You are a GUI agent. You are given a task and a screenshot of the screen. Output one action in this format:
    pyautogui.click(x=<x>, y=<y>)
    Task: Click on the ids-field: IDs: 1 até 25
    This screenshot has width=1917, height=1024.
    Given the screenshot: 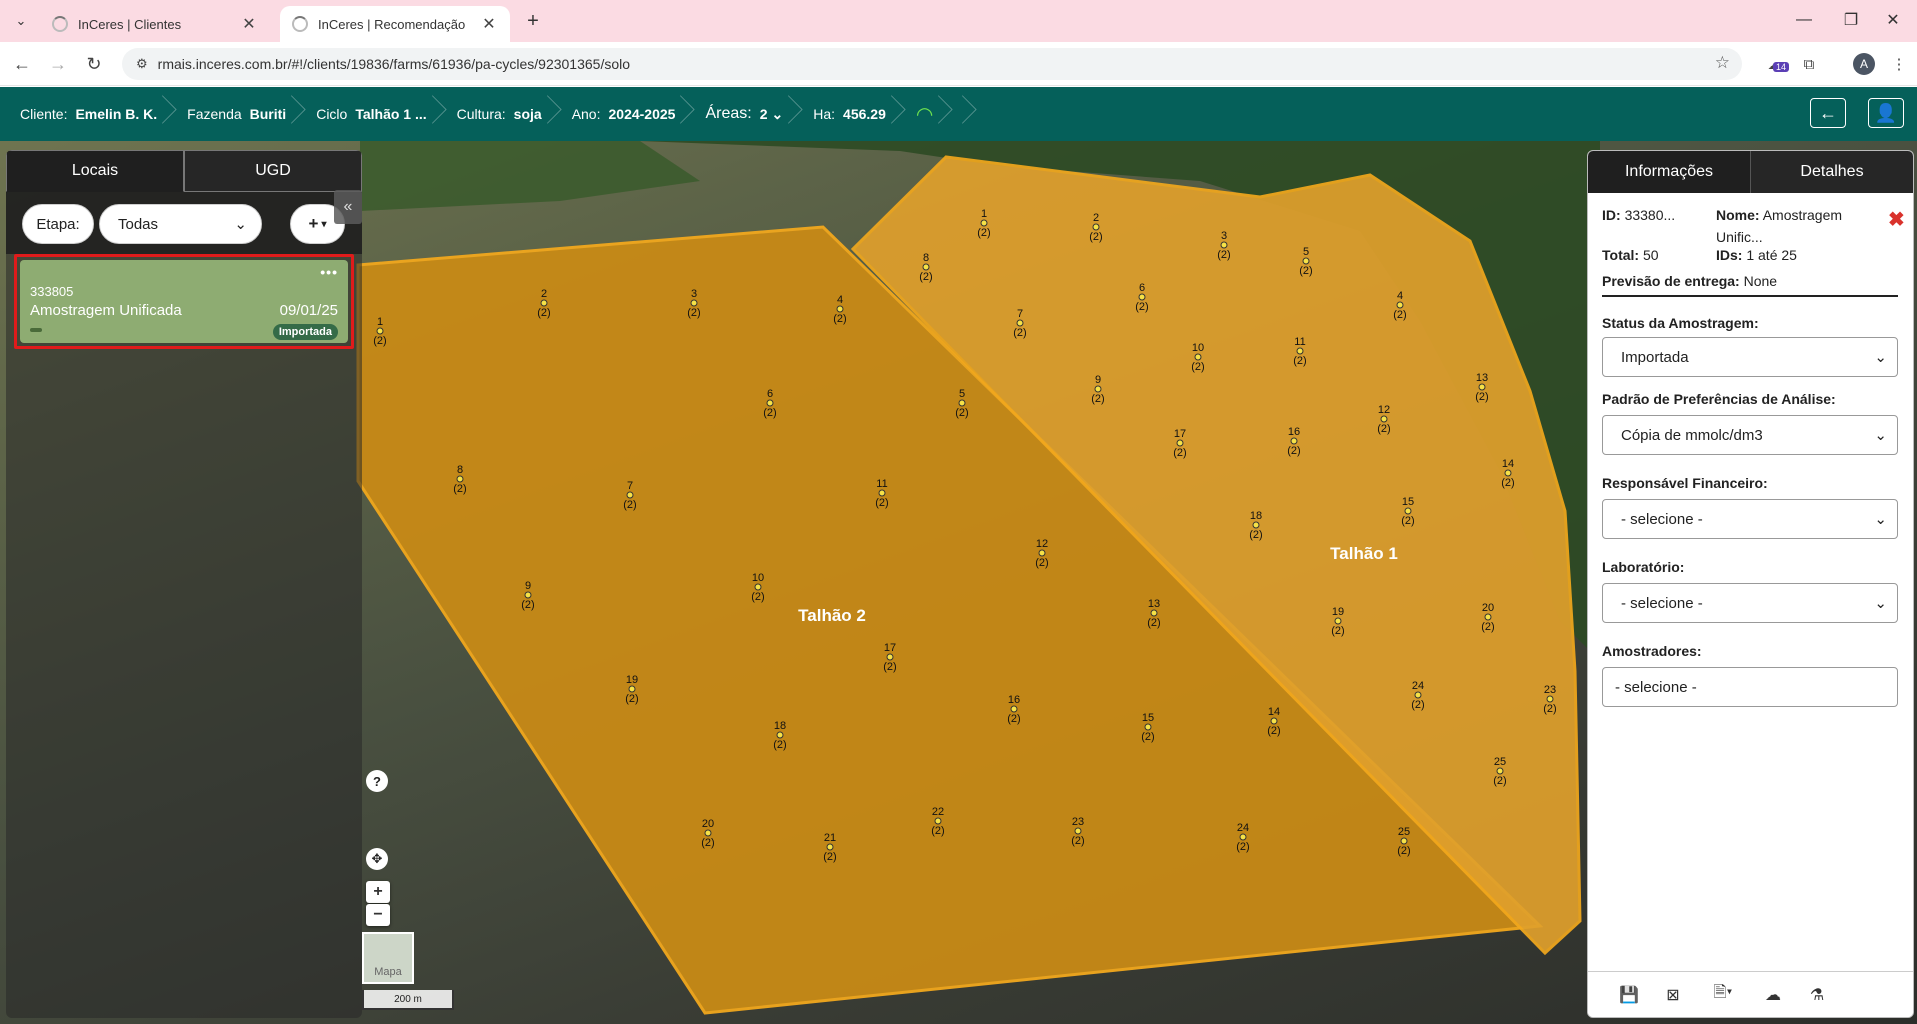 What is the action you would take?
    pyautogui.click(x=1756, y=255)
    